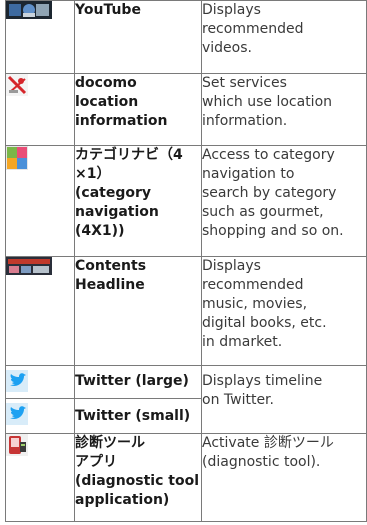  Describe the element at coordinates (129, 193) in the screenshot. I see `widget-name-text: カテゴリナビ（4 ×1） (category navigation (4X1))` at that location.